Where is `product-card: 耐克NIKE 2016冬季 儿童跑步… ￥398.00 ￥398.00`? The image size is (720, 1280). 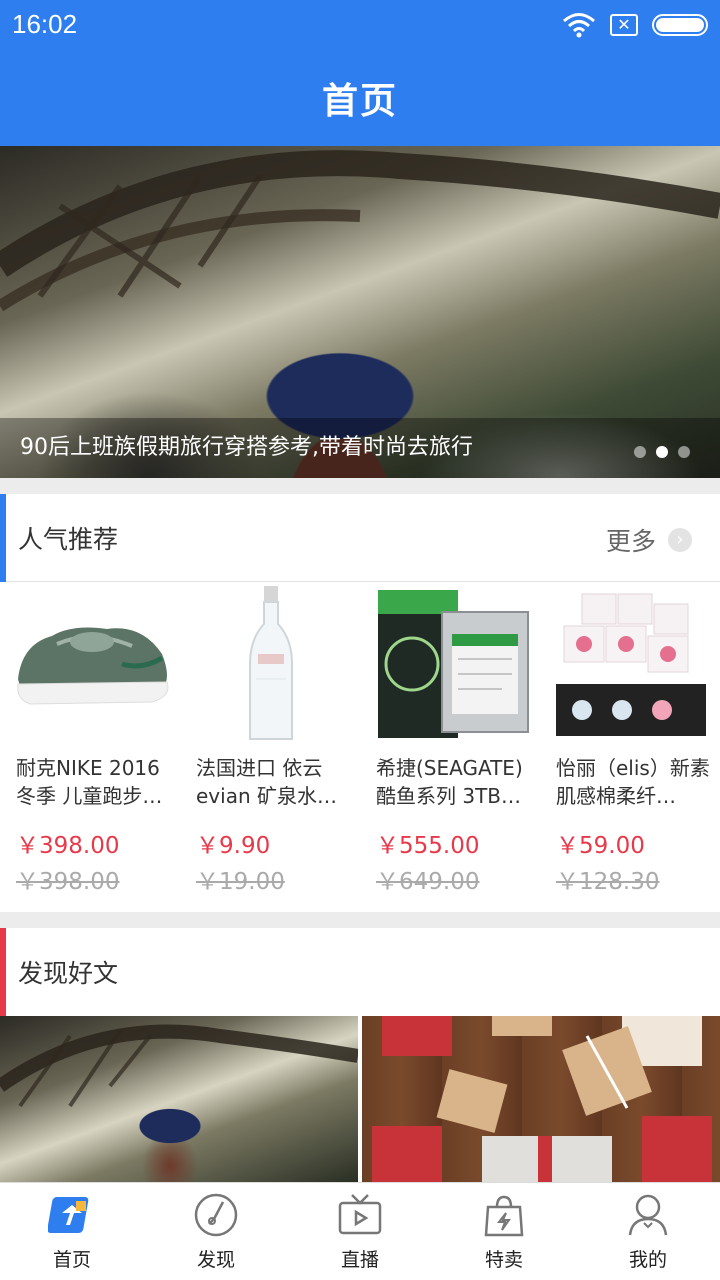 product-card: 耐克NIKE 2016冬季 儿童跑步… ￥398.00 ￥398.00 is located at coordinates (90, 747).